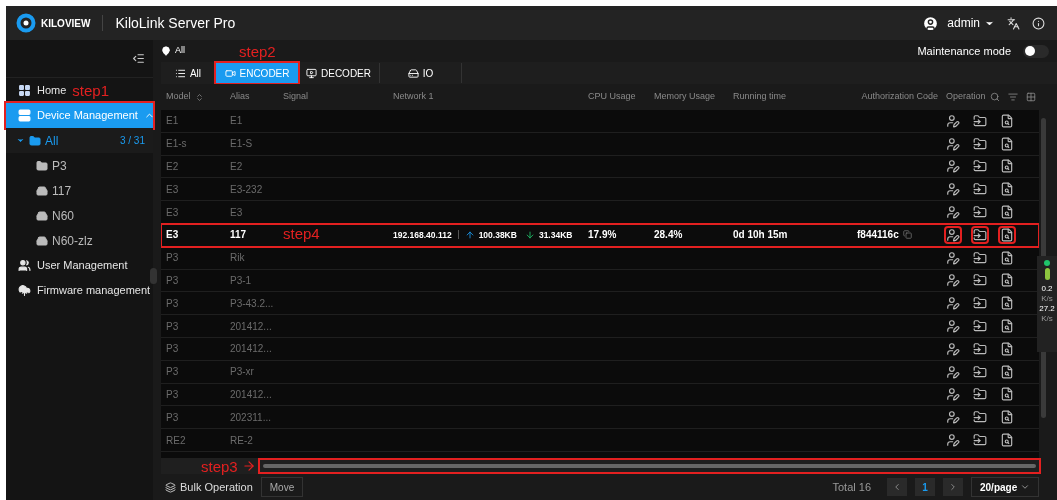  Describe the element at coordinates (178, 97) in the screenshot. I see `column-header: Model` at that location.